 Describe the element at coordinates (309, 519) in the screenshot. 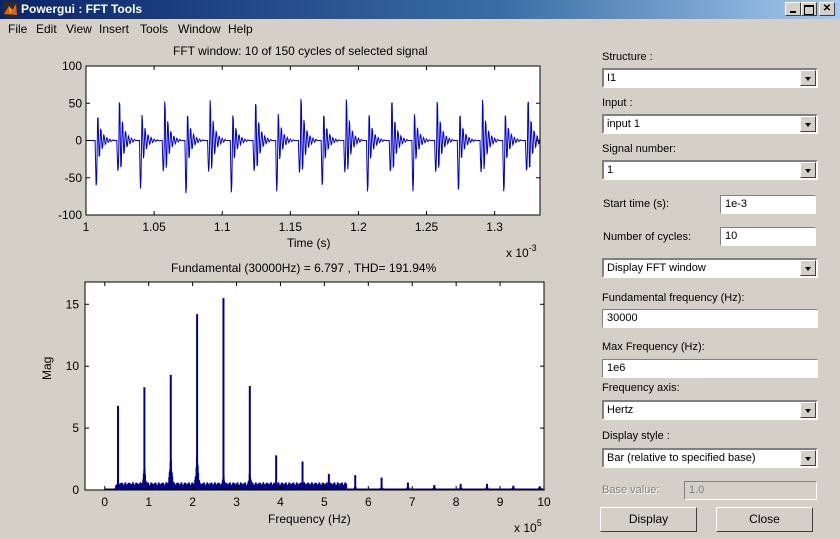

I see `spectrum-xlabel: Frequency (Hz)` at that location.